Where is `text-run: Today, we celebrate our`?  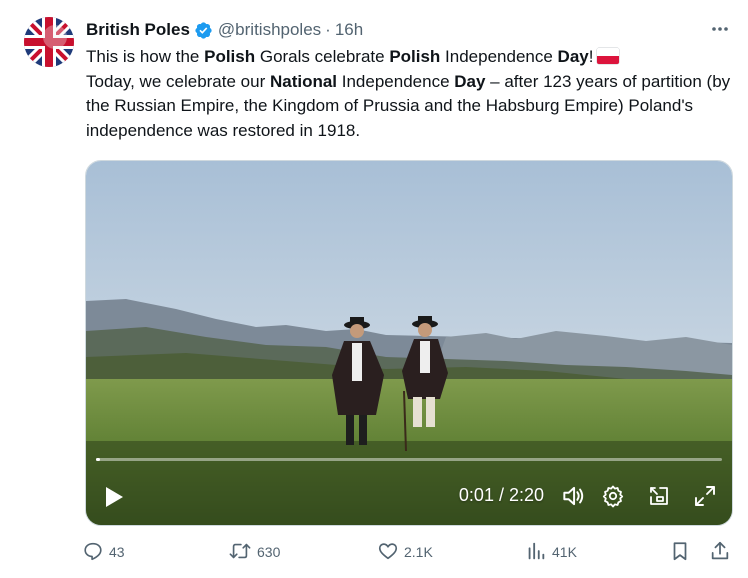 text-run: Today, we celebrate our is located at coordinates (178, 81).